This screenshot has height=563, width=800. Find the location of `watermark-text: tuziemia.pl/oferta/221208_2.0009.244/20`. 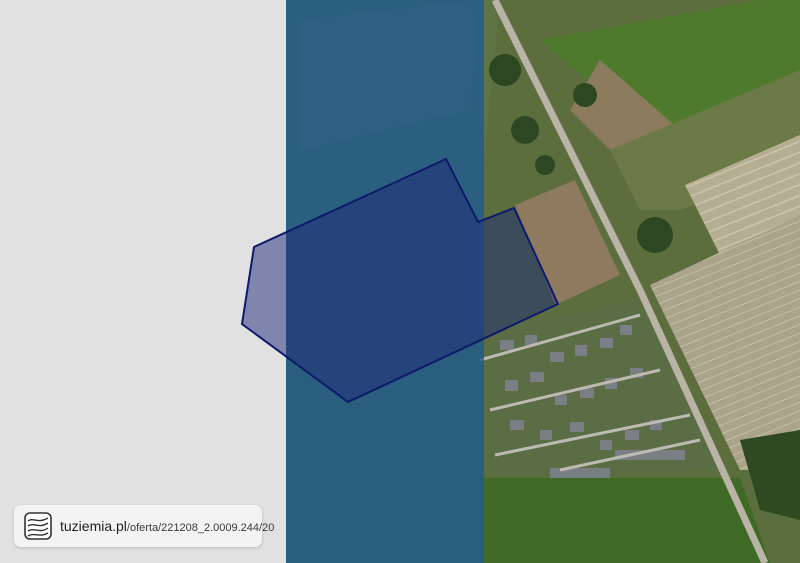

watermark-text: tuziemia.pl/oferta/221208_2.0009.244/20 is located at coordinates (167, 527).